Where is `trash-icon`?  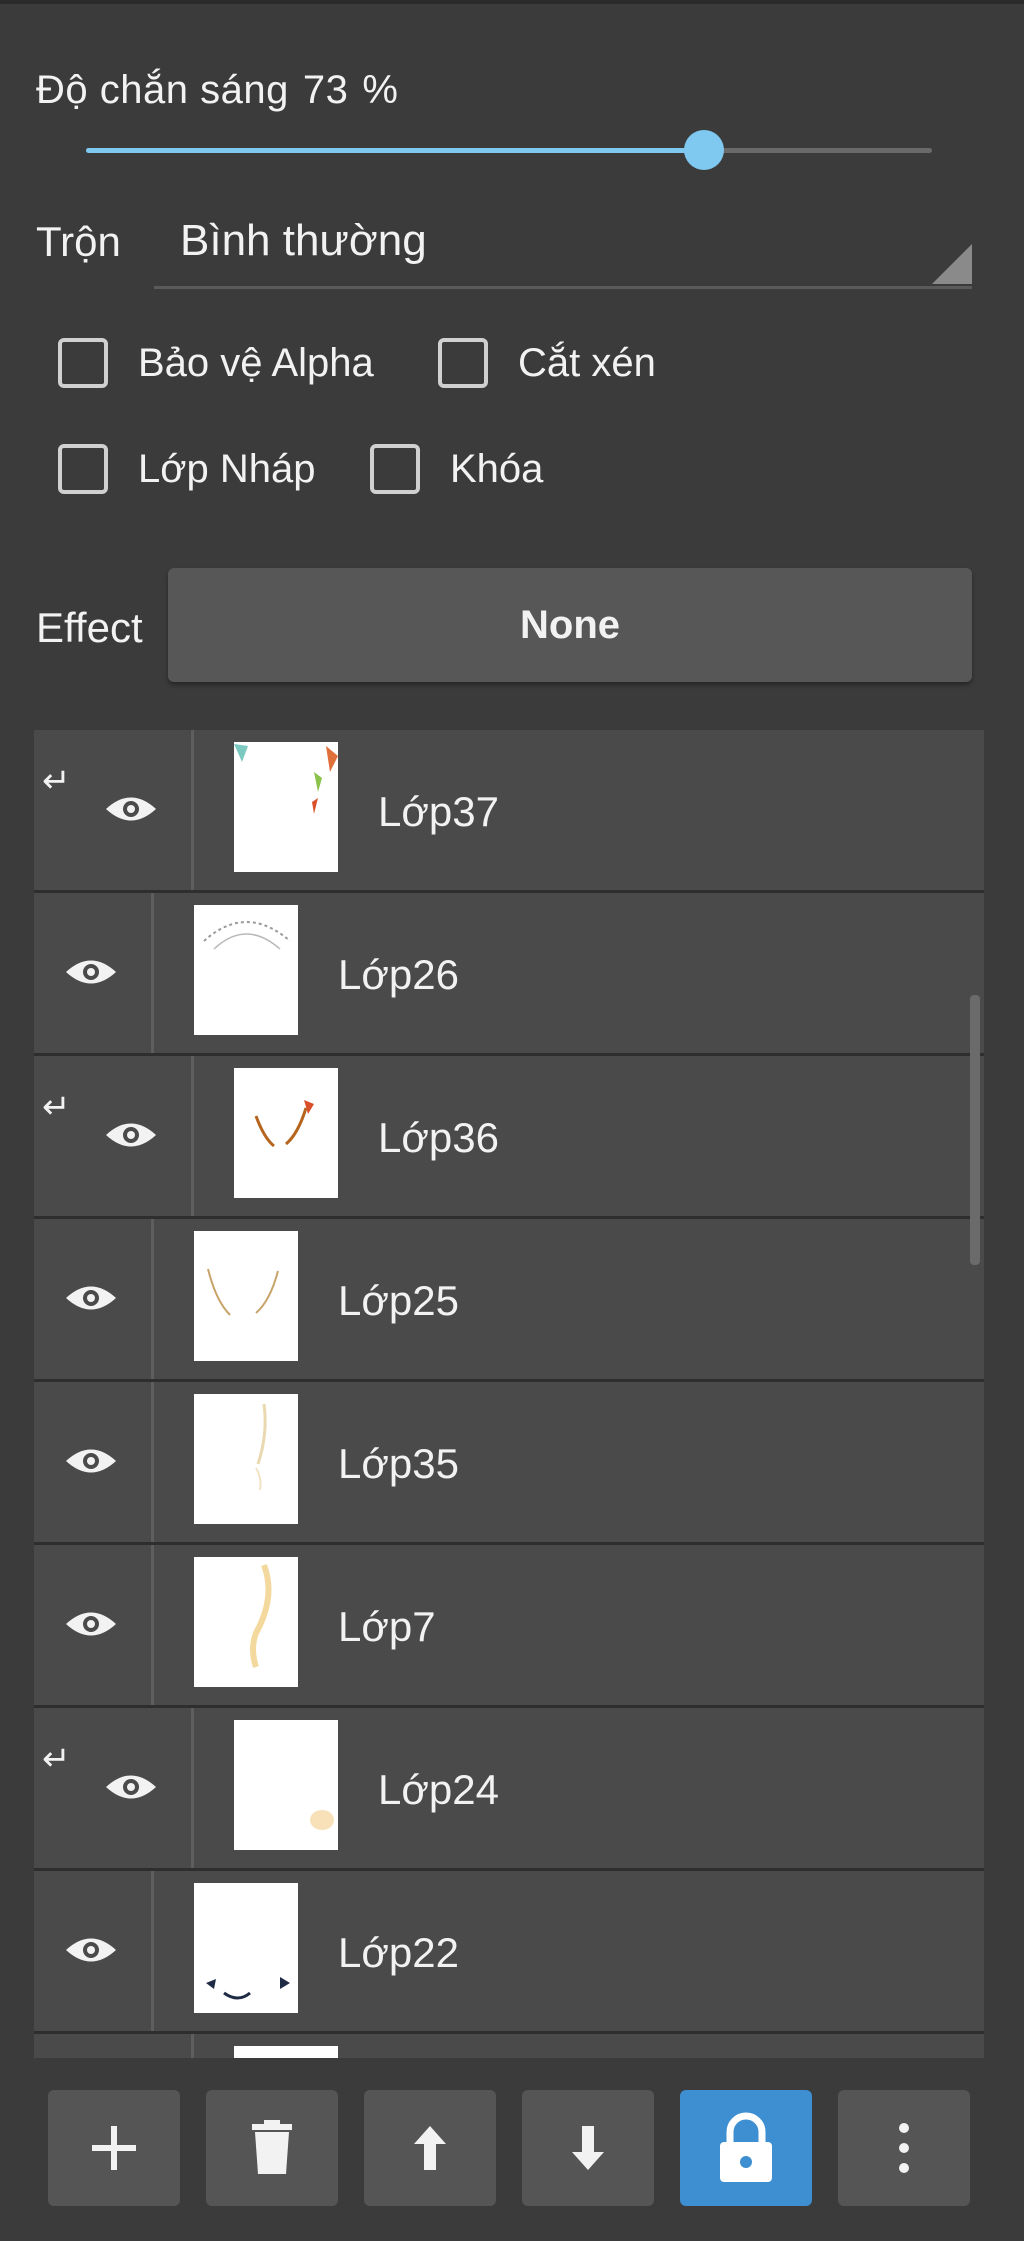 trash-icon is located at coordinates (272, 2147).